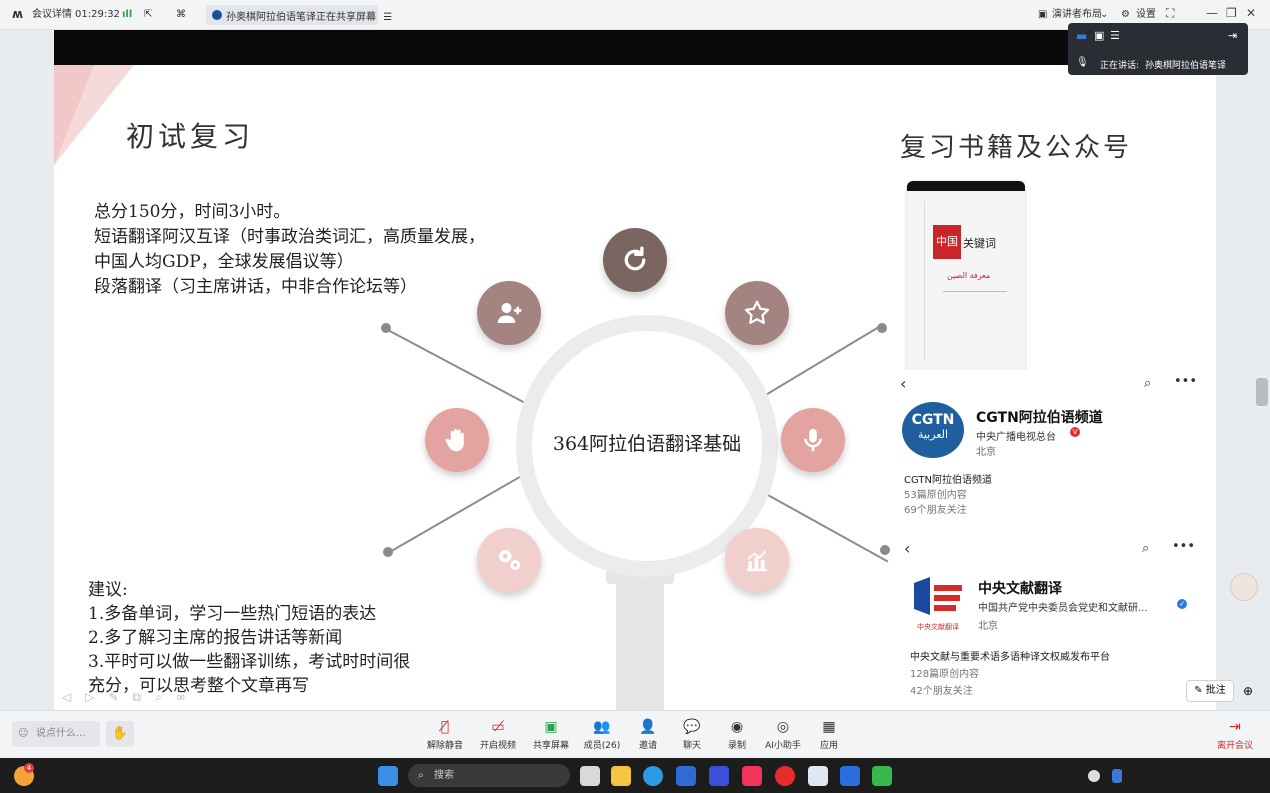  Describe the element at coordinates (255, 287) in the screenshot. I see `para-line: 段落翻译（习主席讲话，中非合作论坛等）` at that location.